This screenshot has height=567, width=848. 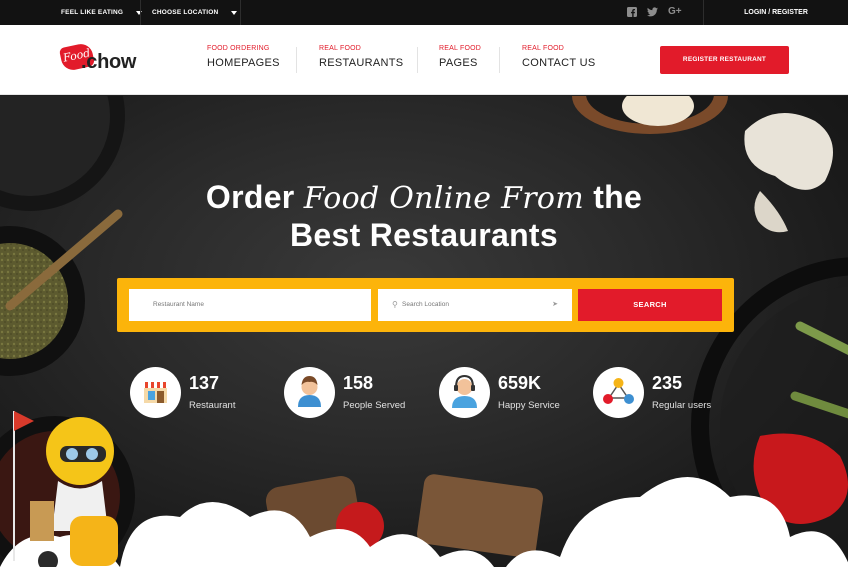 What do you see at coordinates (204, 383) in the screenshot?
I see `stat-value: 137` at bounding box center [204, 383].